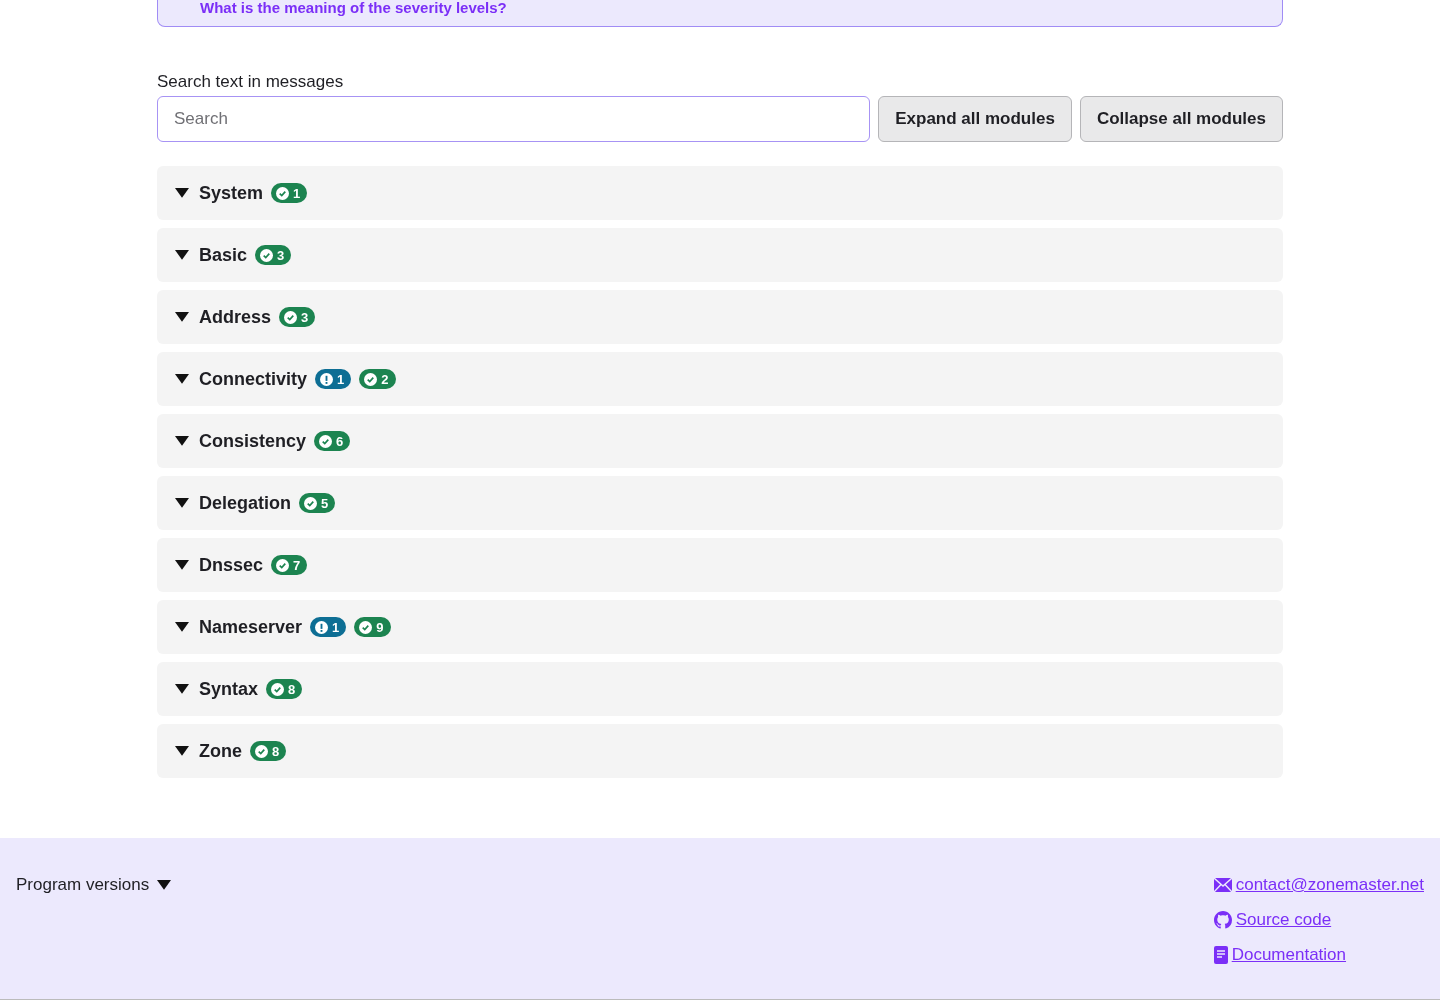 The image size is (1440, 1000). Describe the element at coordinates (1181, 119) in the screenshot. I see `collapse-all-button: Collapse all modules` at that location.